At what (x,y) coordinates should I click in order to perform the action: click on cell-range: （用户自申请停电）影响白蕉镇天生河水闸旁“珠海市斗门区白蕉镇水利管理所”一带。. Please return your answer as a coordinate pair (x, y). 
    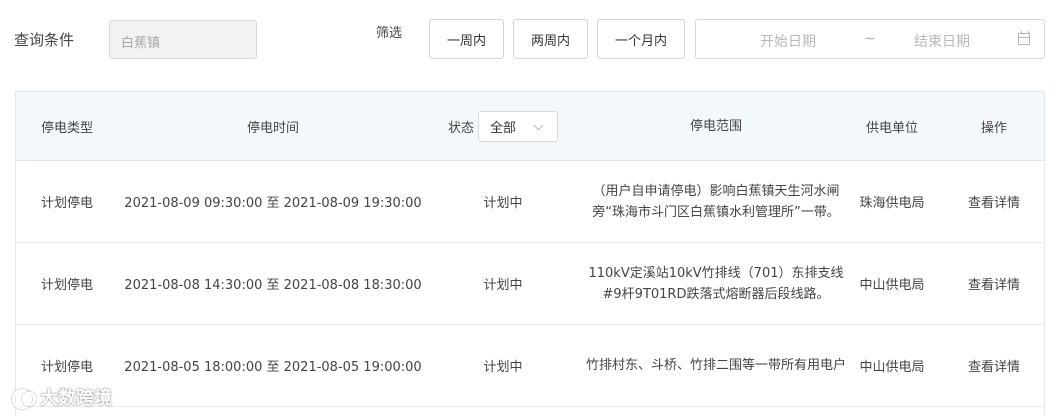
    Looking at the image, I should click on (716, 201).